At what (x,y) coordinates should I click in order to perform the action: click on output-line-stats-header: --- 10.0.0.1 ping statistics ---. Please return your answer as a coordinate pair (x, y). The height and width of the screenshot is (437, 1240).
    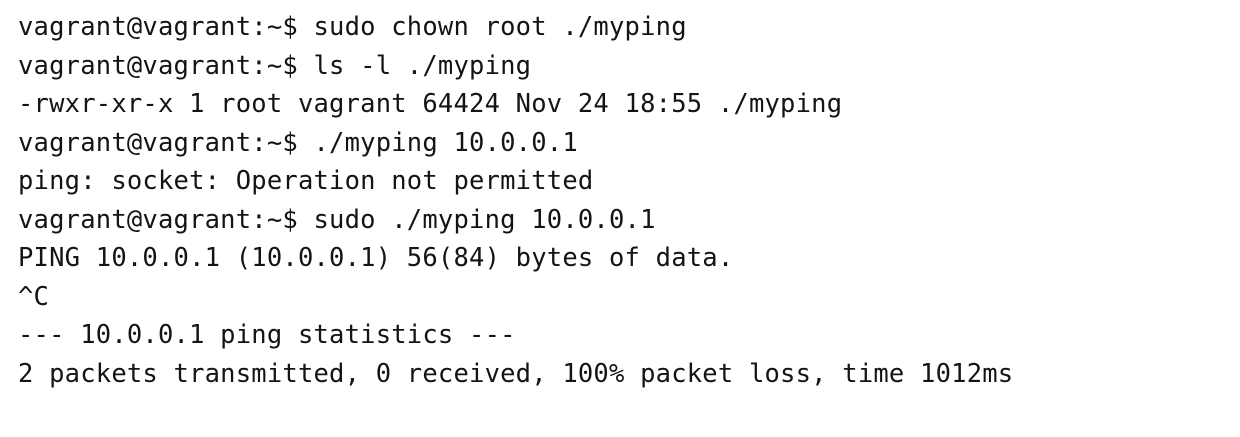
    Looking at the image, I should click on (267, 335).